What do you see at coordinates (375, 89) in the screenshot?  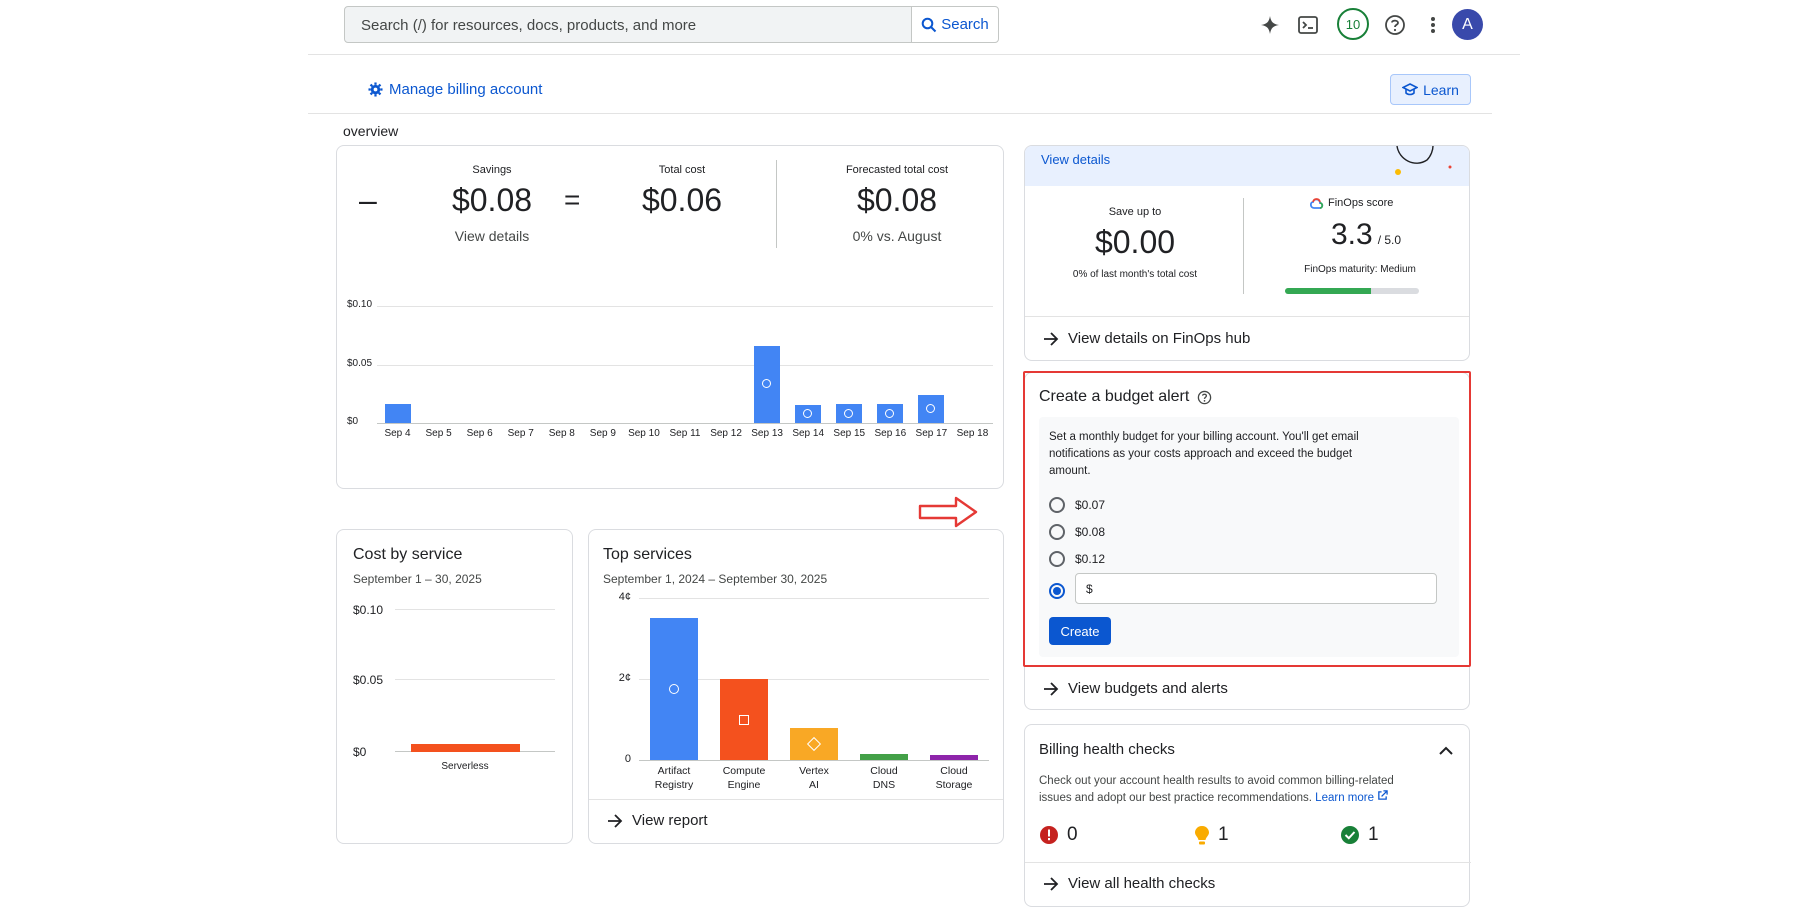 I see `gear-icon` at bounding box center [375, 89].